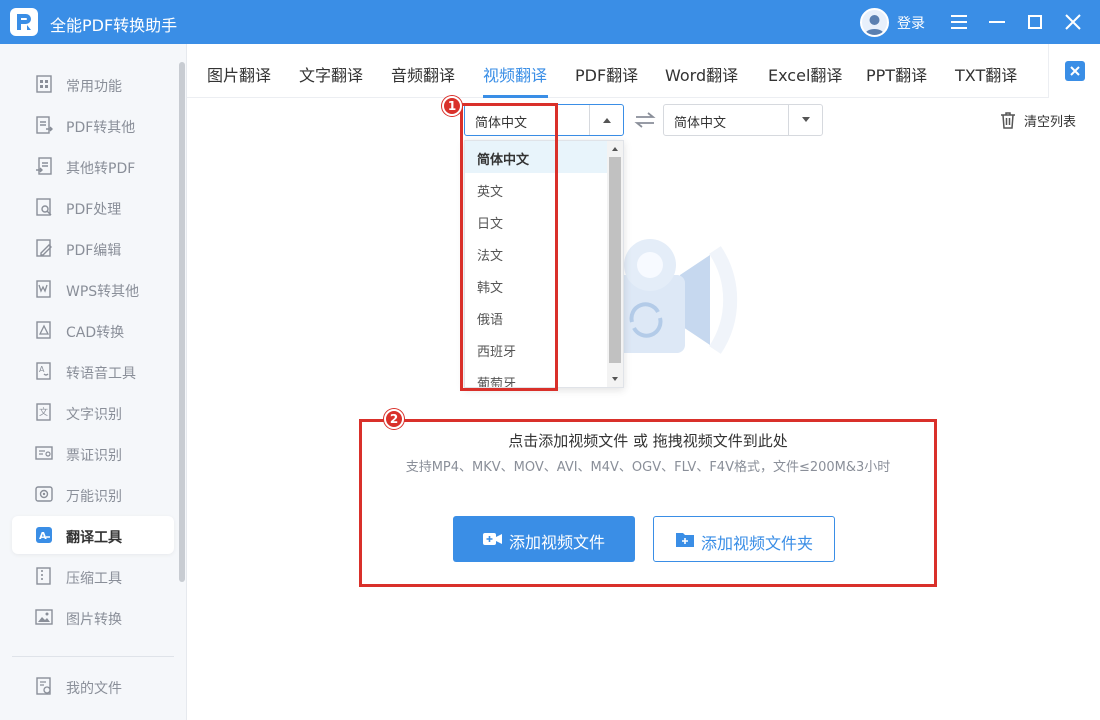  I want to click on sidebar-item-pdf-edit: PDF编辑, so click(93, 248).